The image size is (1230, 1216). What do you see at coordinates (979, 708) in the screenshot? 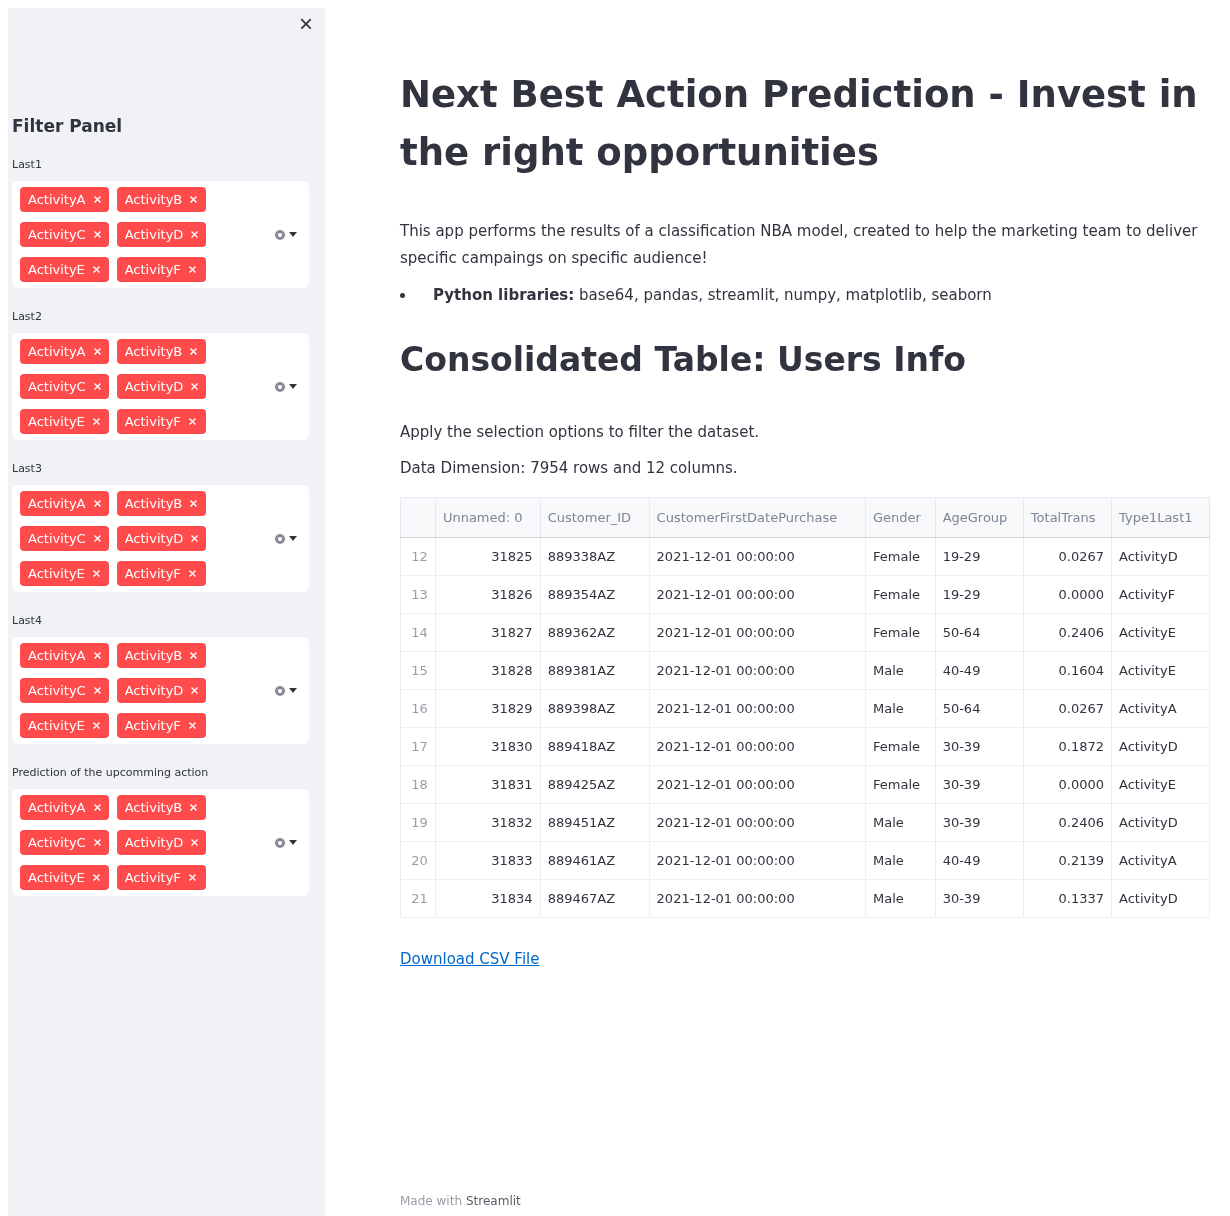
I see `table-cell: 50-64` at bounding box center [979, 708].